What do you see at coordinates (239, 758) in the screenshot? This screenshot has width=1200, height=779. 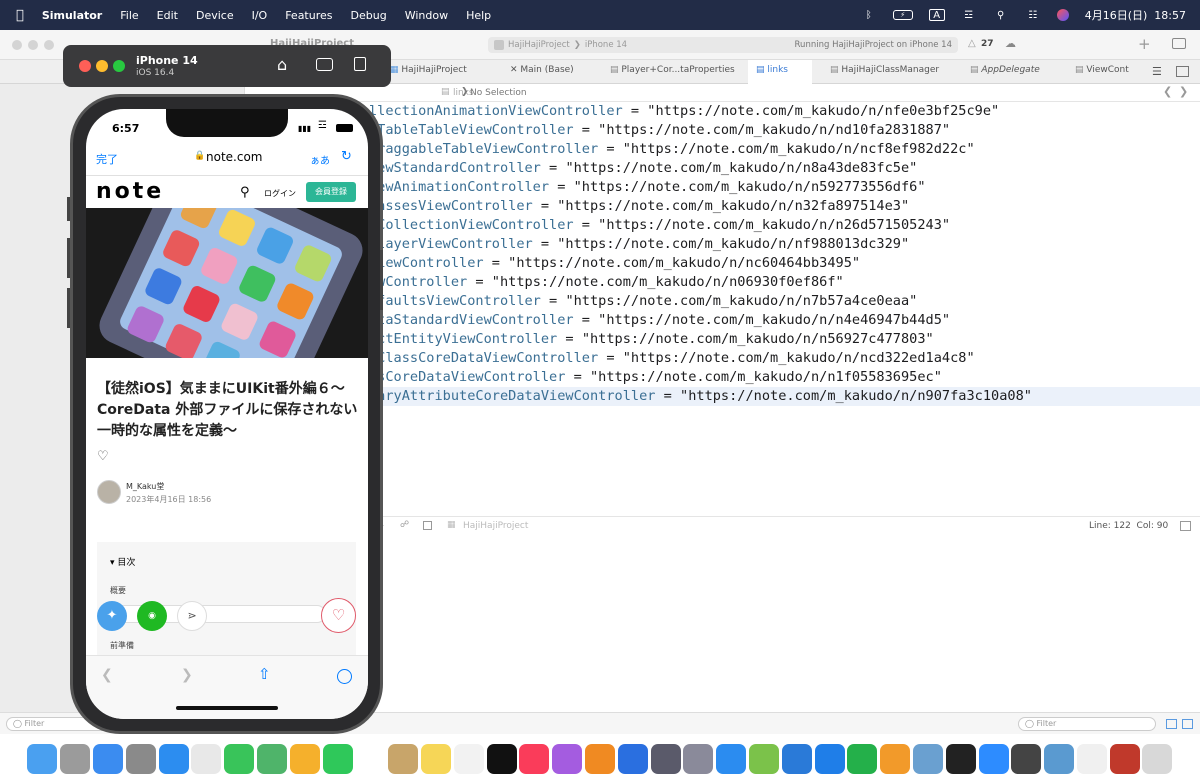 I see `messages-icon` at bounding box center [239, 758].